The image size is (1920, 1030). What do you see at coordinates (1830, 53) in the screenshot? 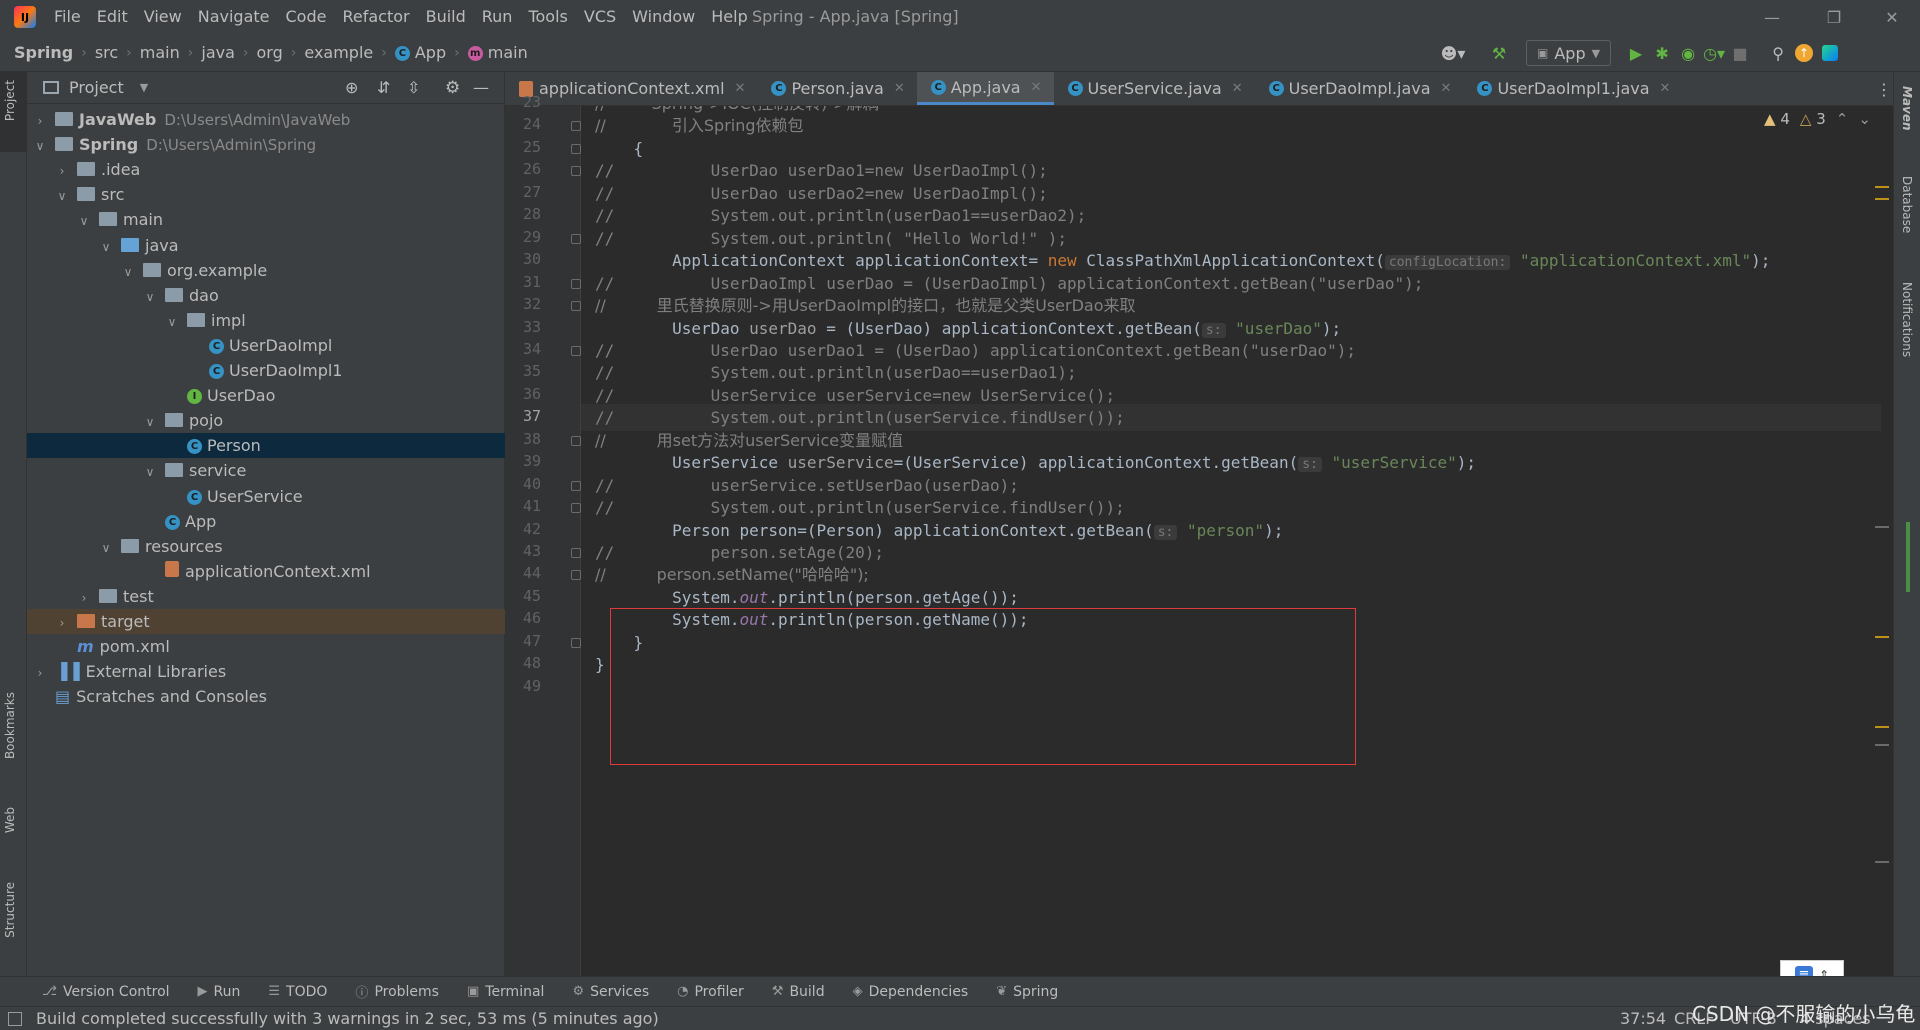
I see `jetbrains-toolbox-icon` at bounding box center [1830, 53].